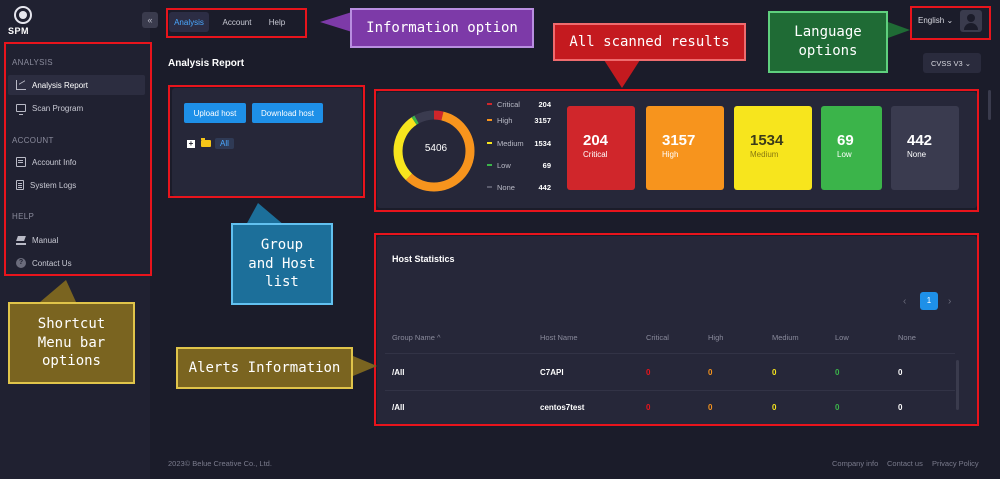 The height and width of the screenshot is (479, 1000). I want to click on logo: SPM, so click(23, 22).